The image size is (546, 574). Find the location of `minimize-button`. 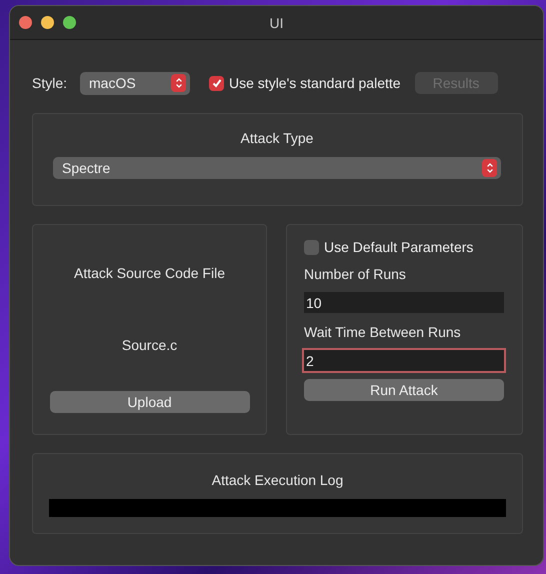

minimize-button is located at coordinates (47, 22).